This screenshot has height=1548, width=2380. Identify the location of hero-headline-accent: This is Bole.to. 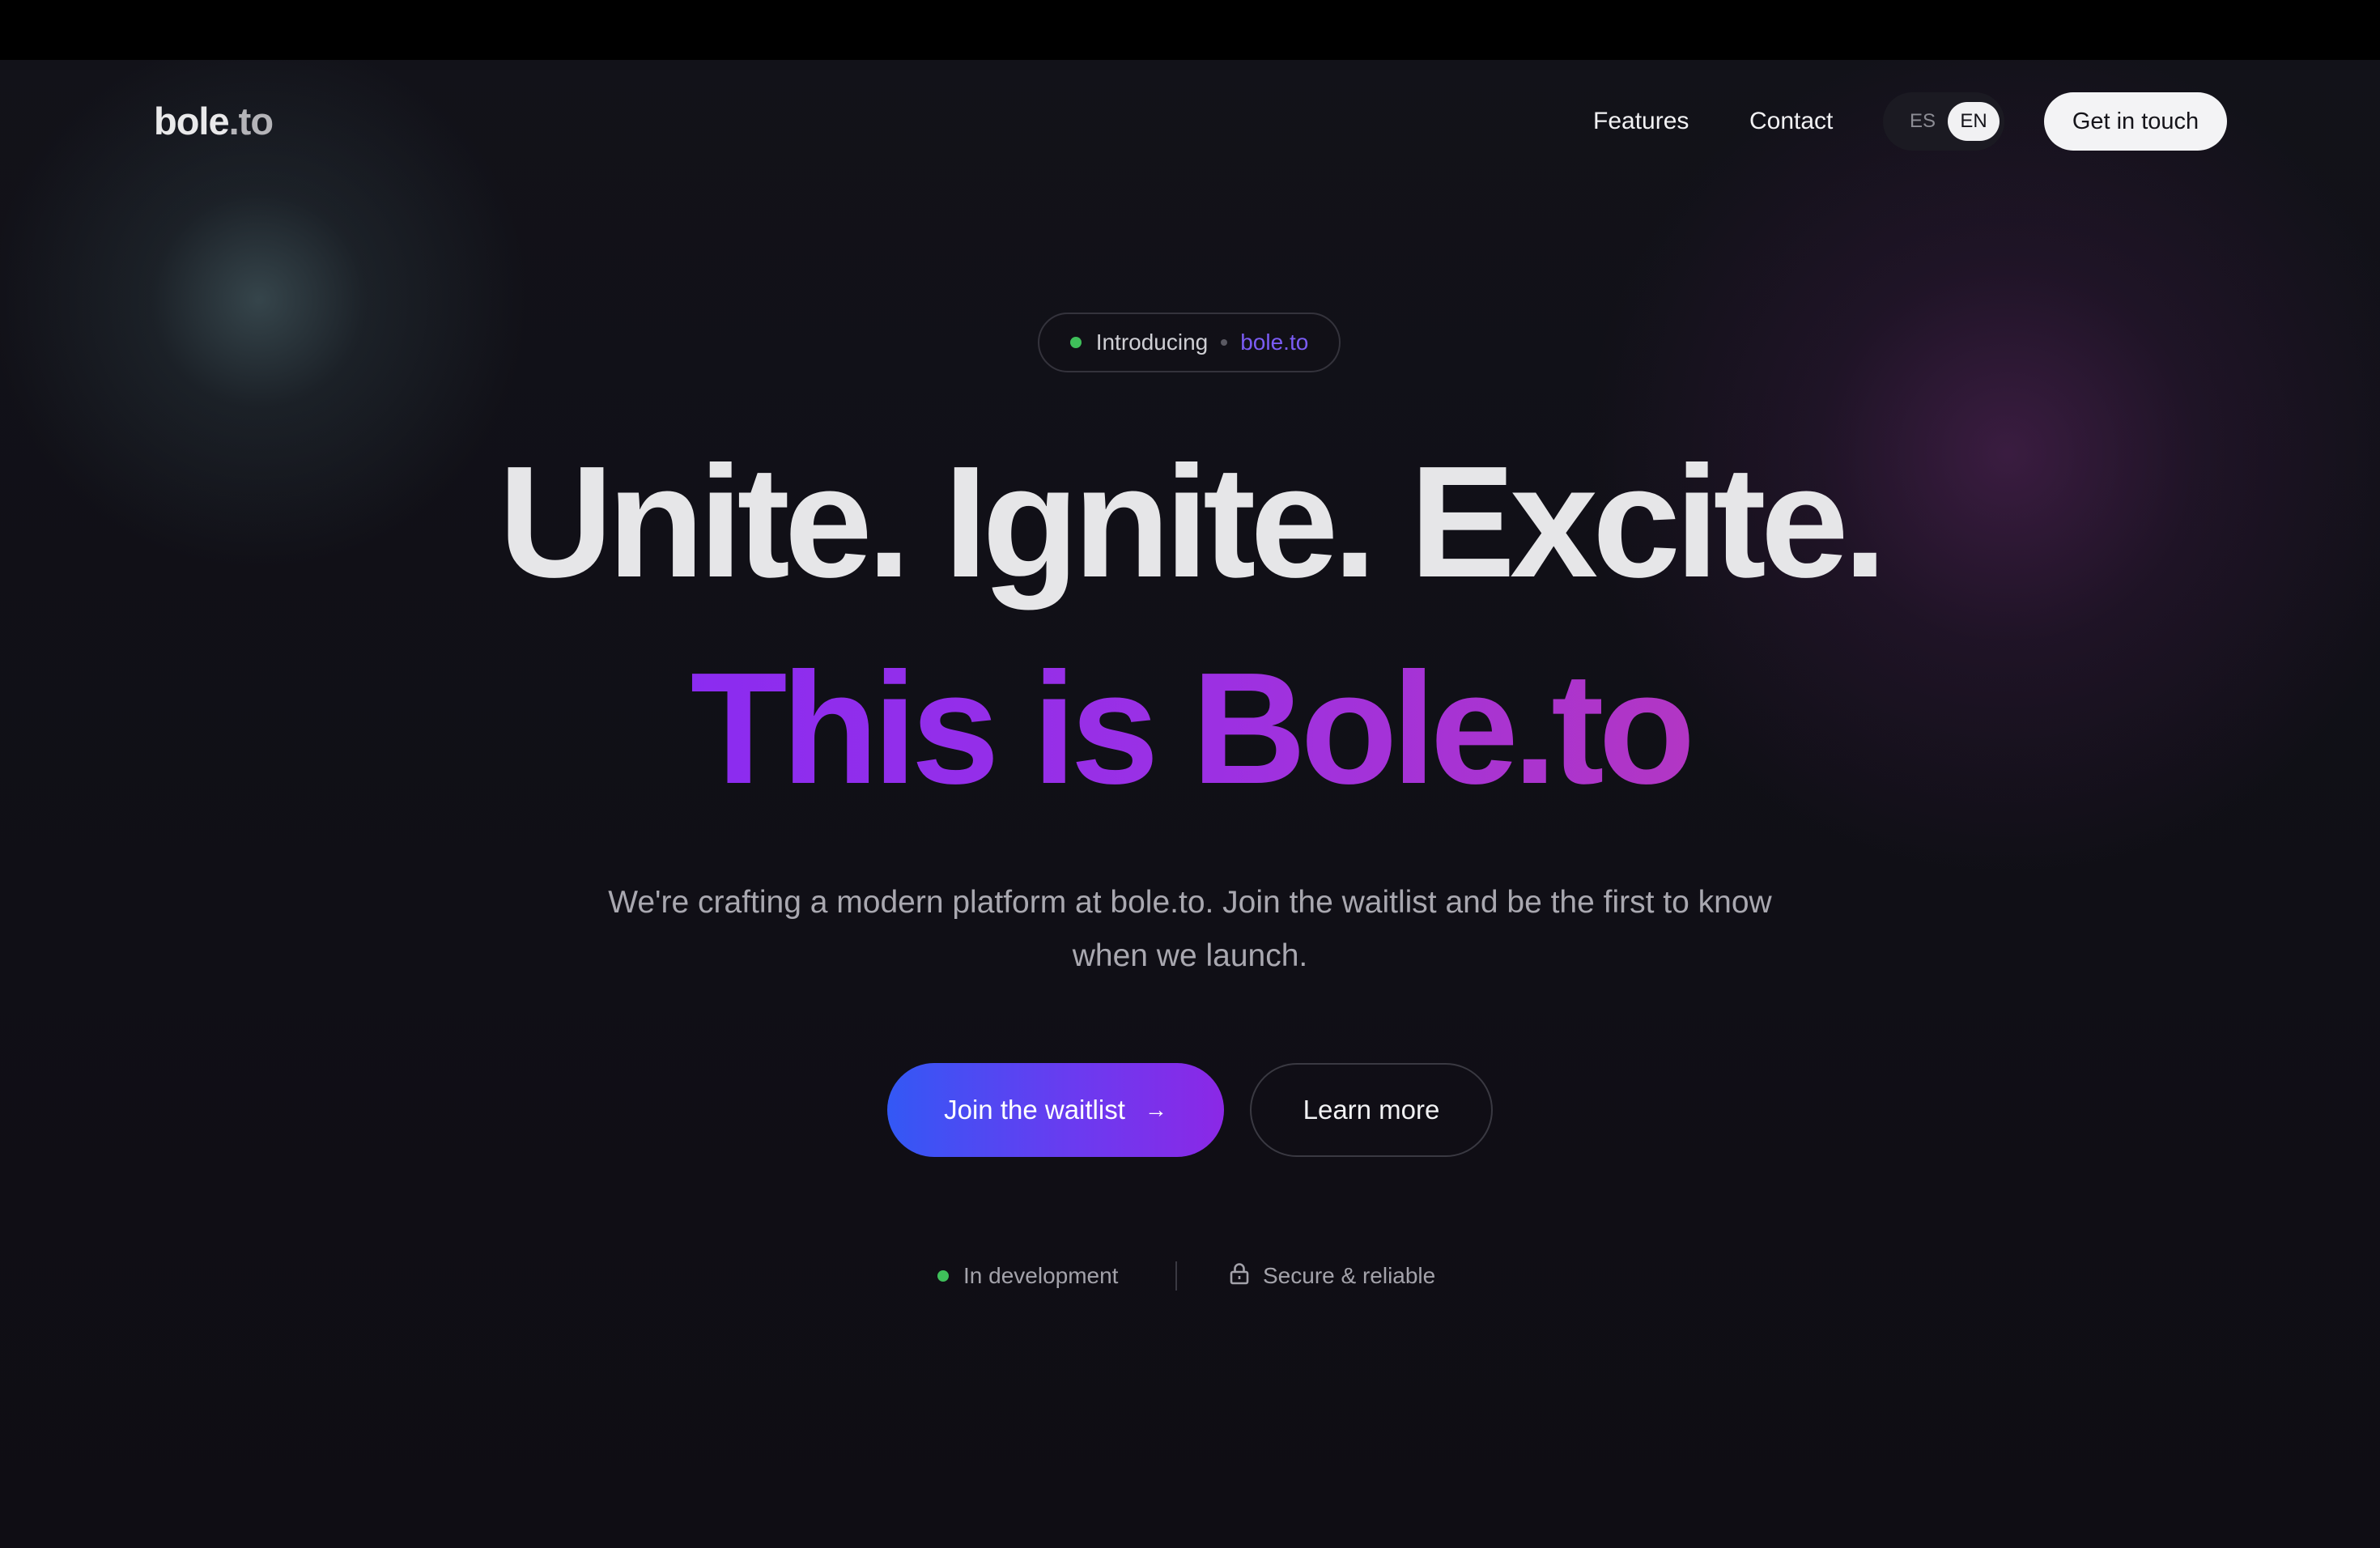
(1190, 729).